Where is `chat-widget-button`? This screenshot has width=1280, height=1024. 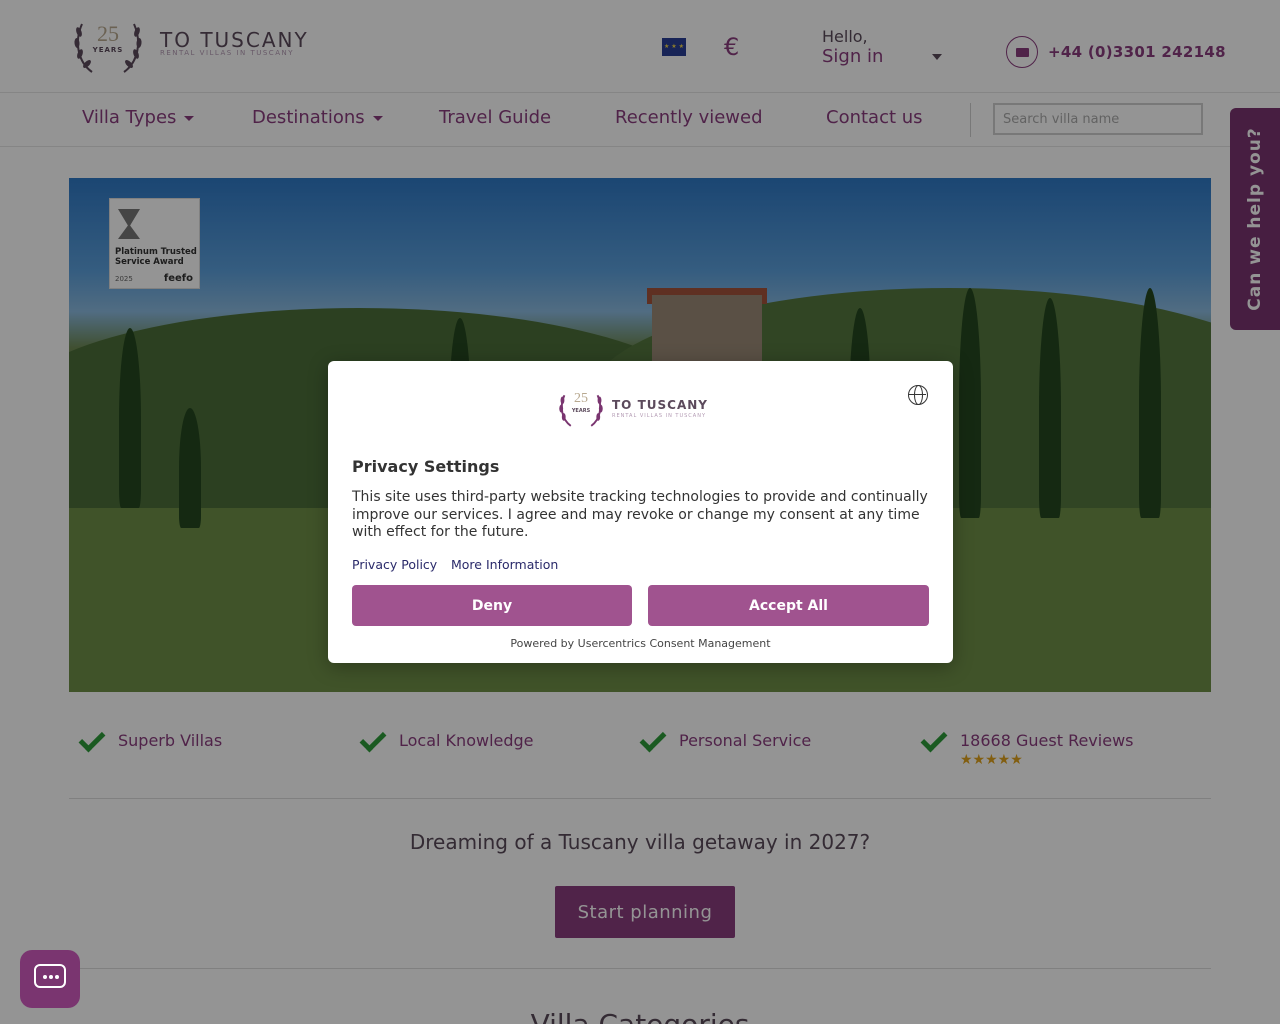
chat-widget-button is located at coordinates (50, 979).